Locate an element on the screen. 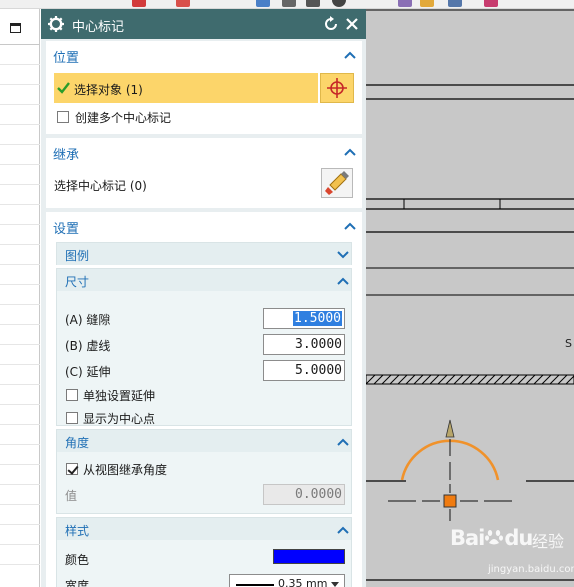 Image resolution: width=574 pixels, height=587 pixels. baidu-watermark: Bai du 经验 jingyan.baidu.com is located at coordinates (507, 554).